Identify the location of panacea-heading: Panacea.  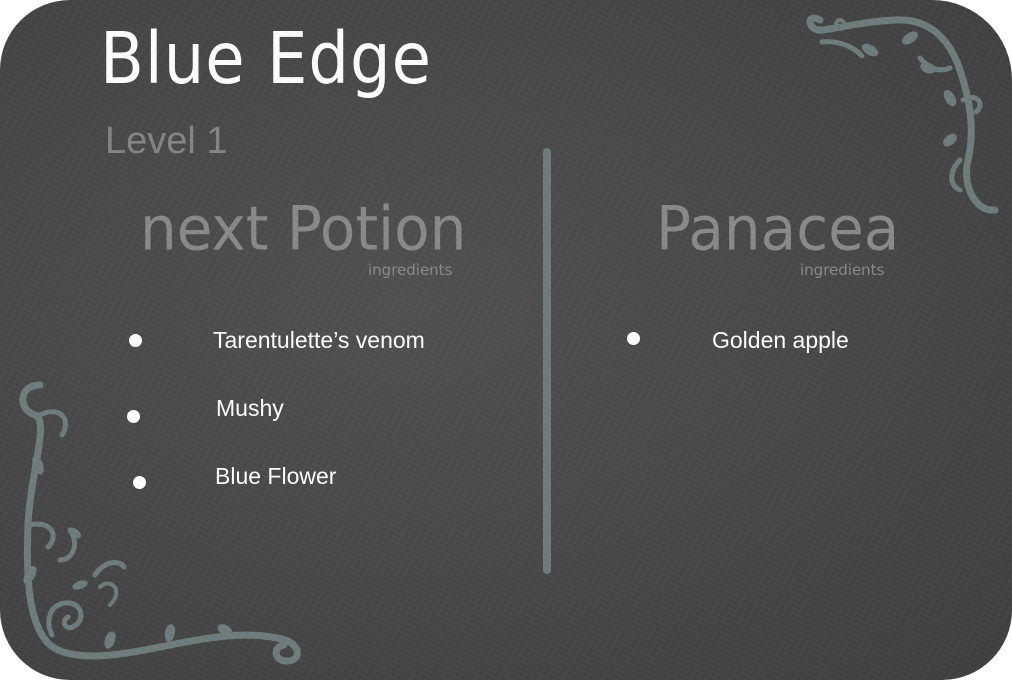
(778, 229).